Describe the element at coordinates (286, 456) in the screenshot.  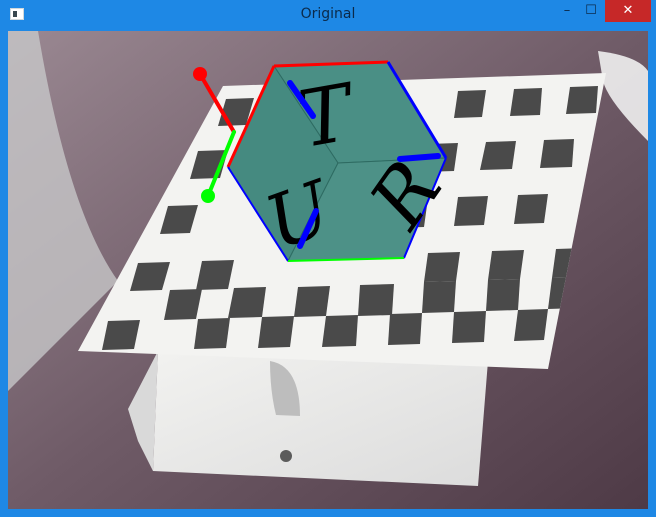
I see `apple-logo-mark` at that location.